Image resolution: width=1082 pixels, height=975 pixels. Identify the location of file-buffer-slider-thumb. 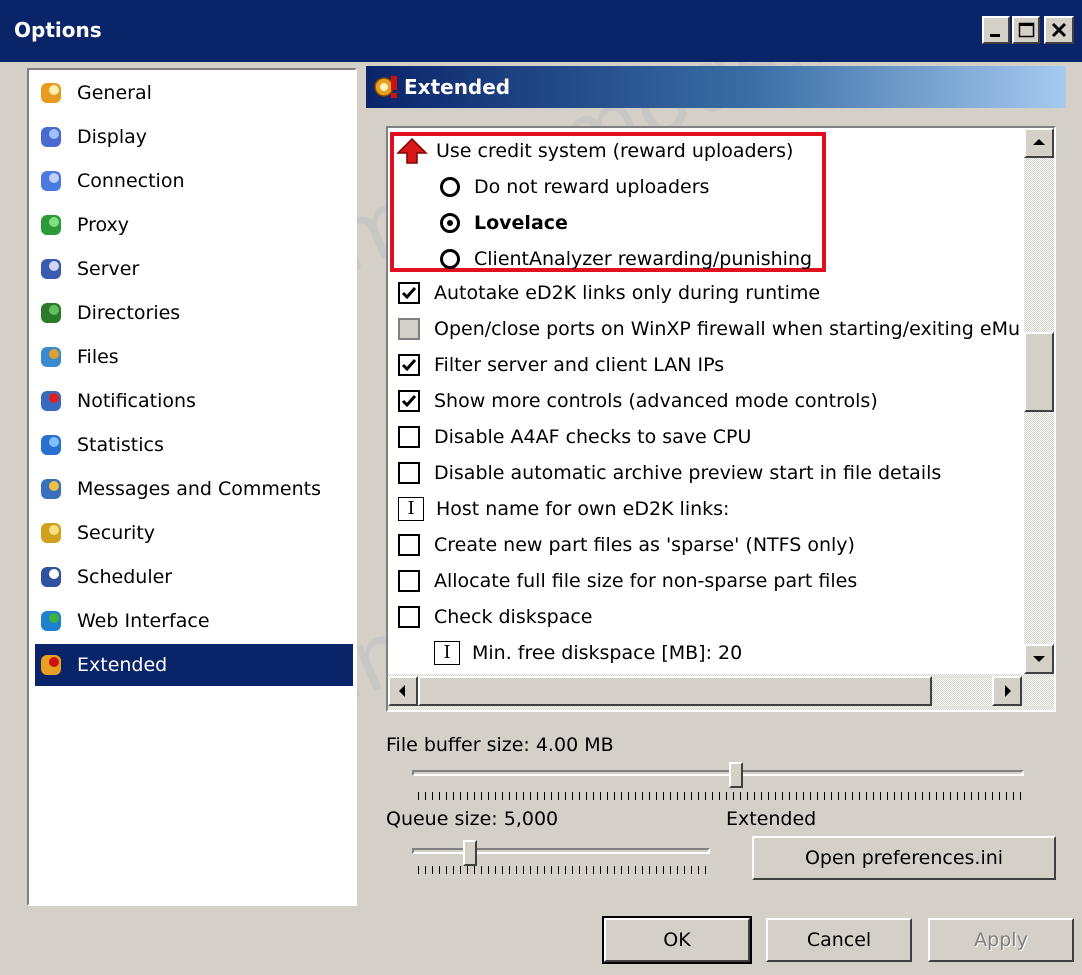
(735, 775).